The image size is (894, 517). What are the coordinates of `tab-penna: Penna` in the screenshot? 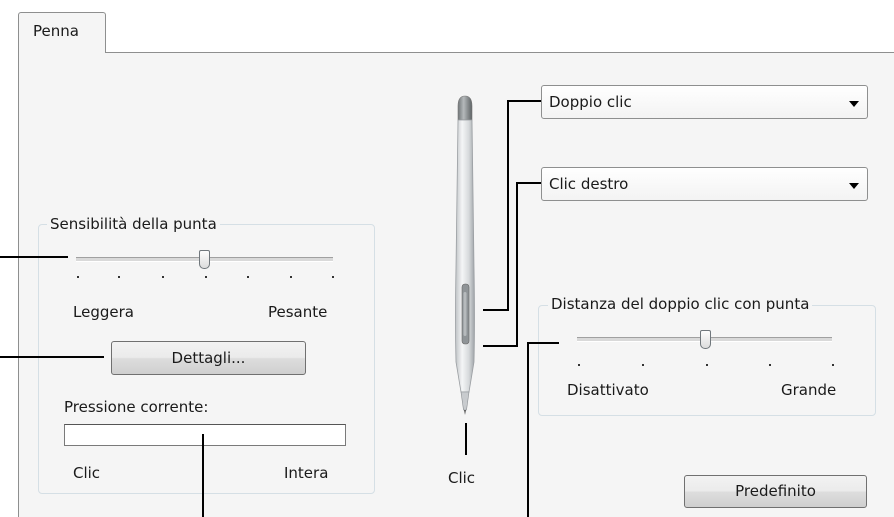 It's located at (62, 32).